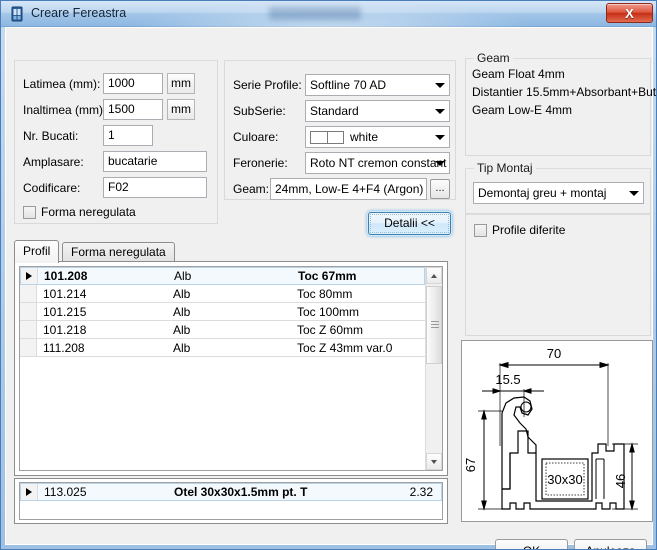 This screenshot has width=657, height=550. What do you see at coordinates (434, 461) in the screenshot?
I see `scroll-down-button` at bounding box center [434, 461].